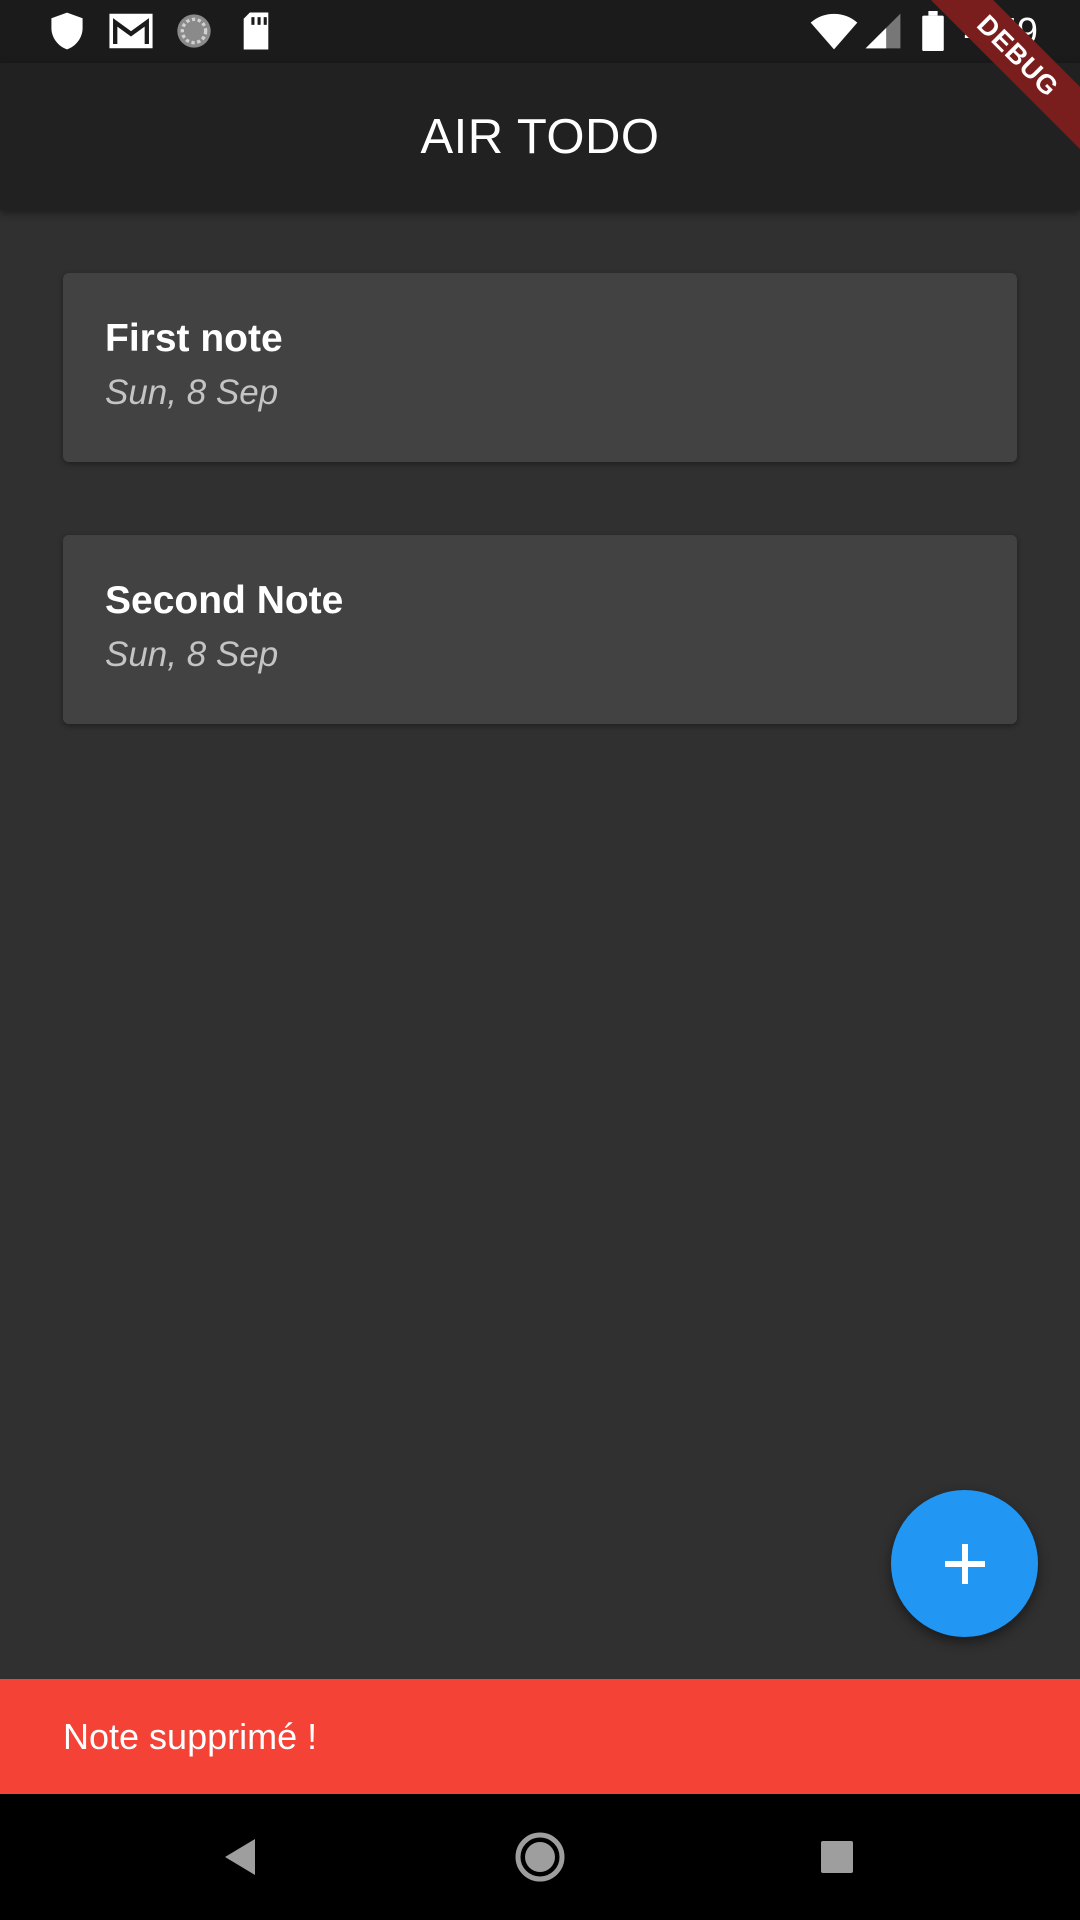 The height and width of the screenshot is (1920, 1080). Describe the element at coordinates (540, 629) in the screenshot. I see `note-card: Second Note Sun, 8 Sep` at that location.